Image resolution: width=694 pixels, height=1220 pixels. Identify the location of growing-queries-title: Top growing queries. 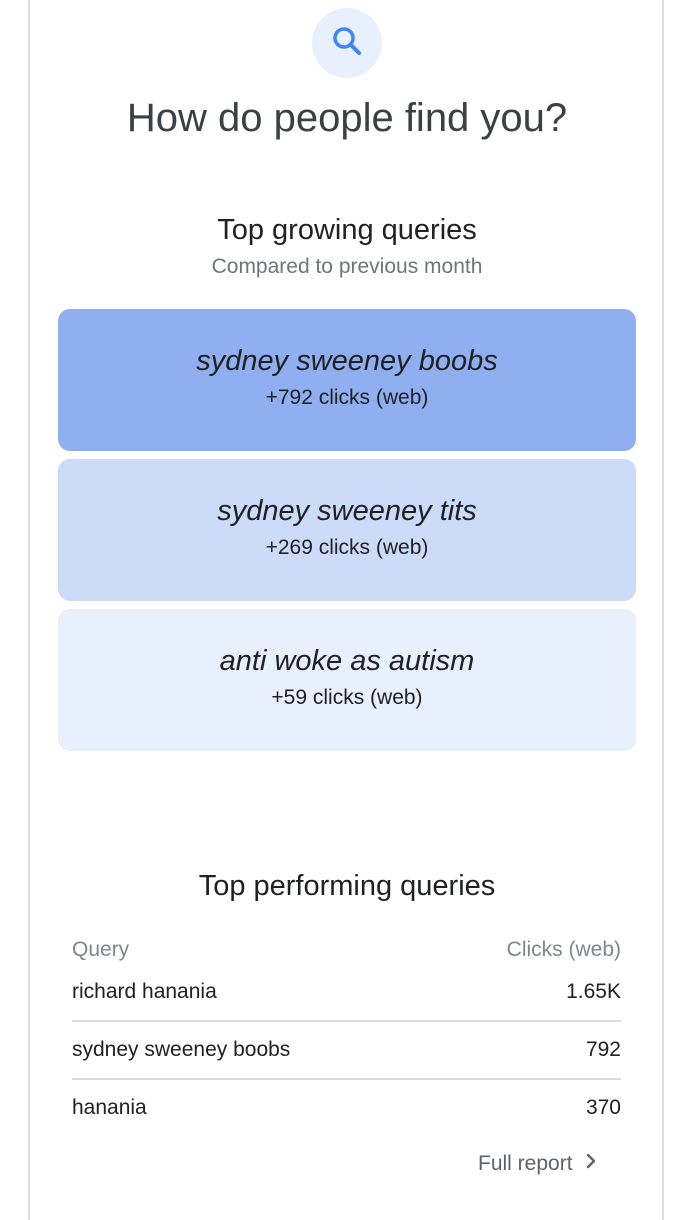
(347, 230).